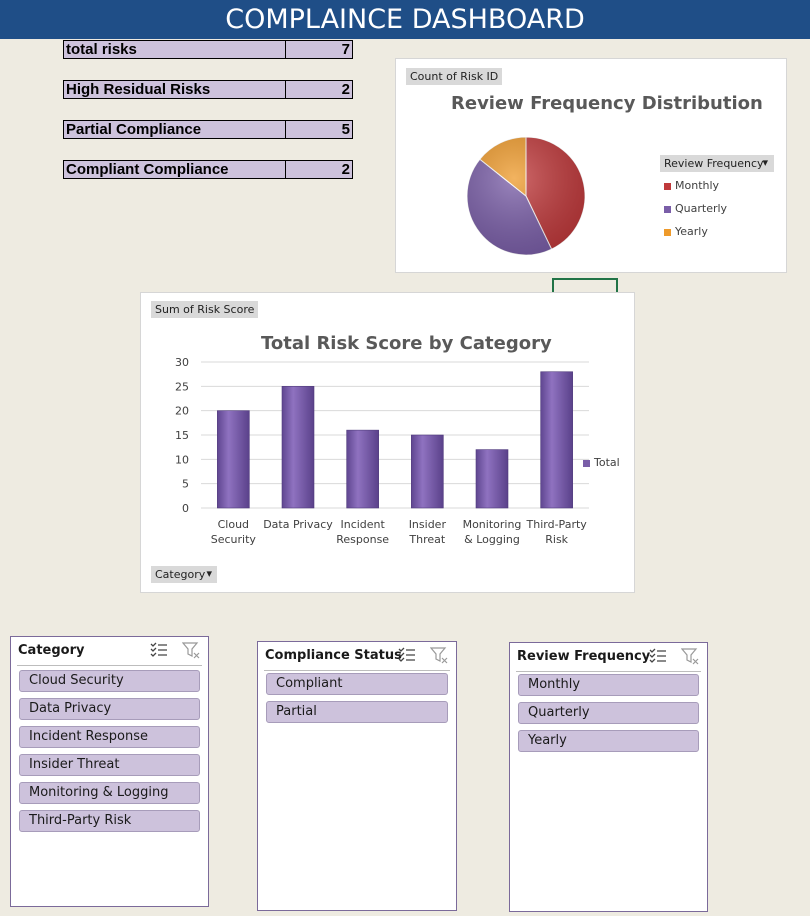  What do you see at coordinates (357, 684) in the screenshot?
I see `slicer-item-compliant: Compliant` at bounding box center [357, 684].